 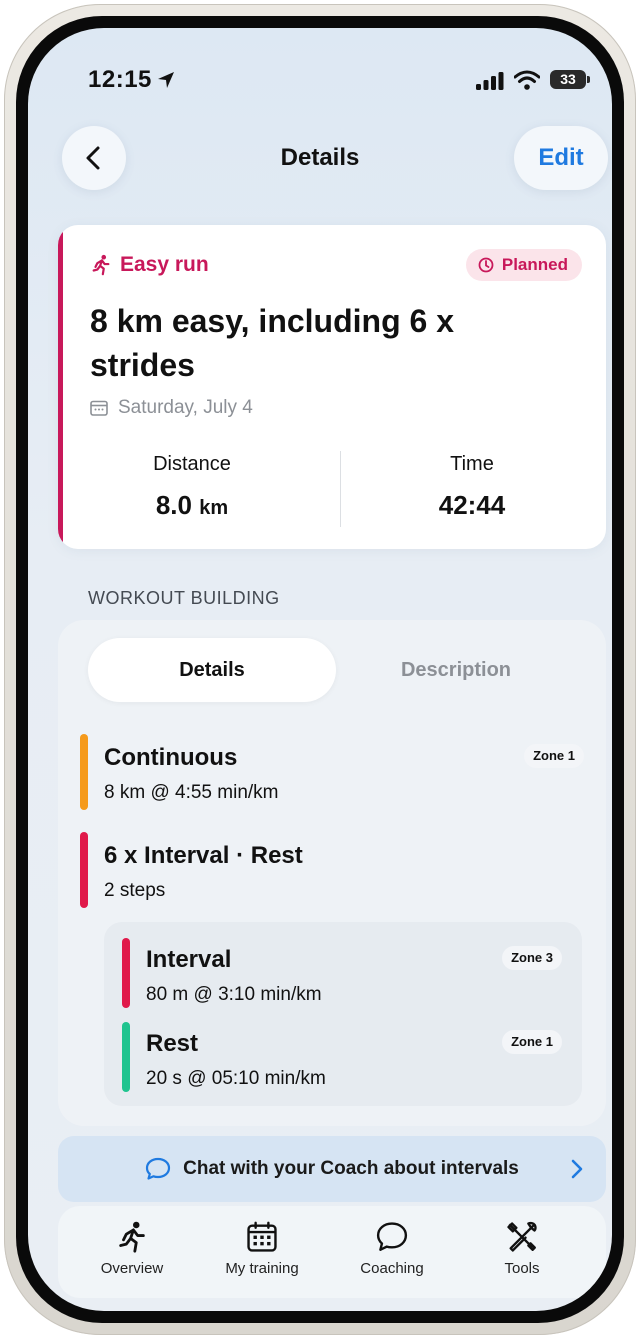 What do you see at coordinates (527, 80) in the screenshot?
I see `wifi-icon` at bounding box center [527, 80].